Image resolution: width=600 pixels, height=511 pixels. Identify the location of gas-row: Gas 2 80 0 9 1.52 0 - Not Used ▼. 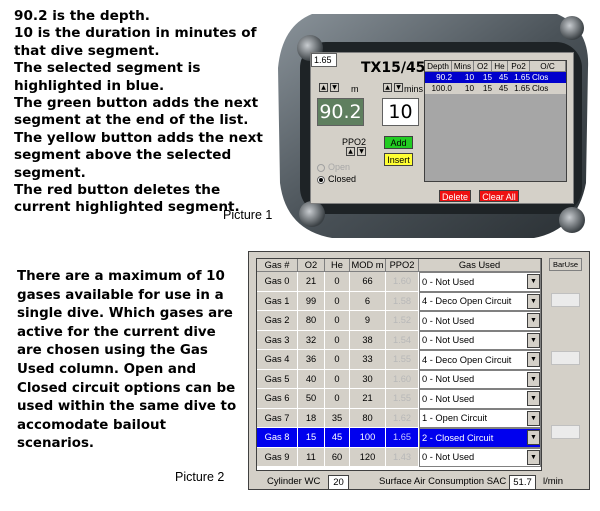
(399, 321).